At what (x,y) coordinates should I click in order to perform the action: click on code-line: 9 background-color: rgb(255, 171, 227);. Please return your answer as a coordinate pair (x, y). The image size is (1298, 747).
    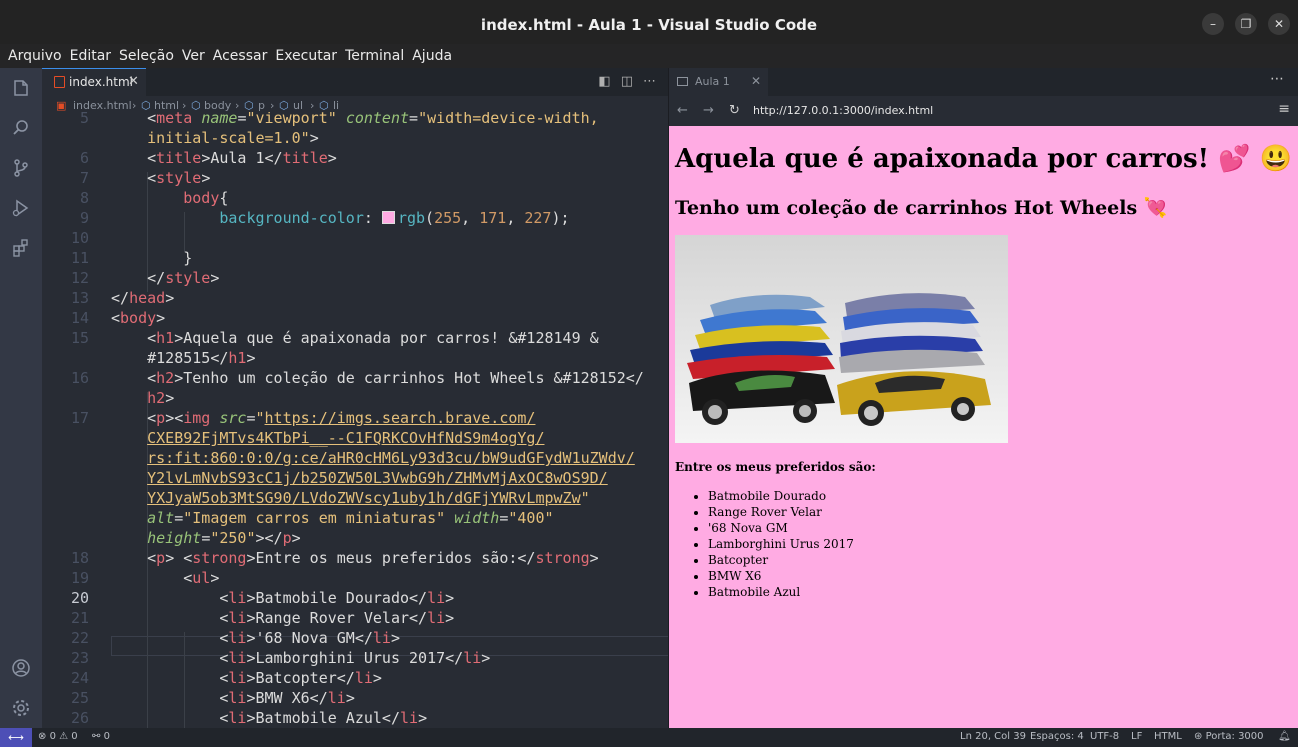
    Looking at the image, I should click on (355, 218).